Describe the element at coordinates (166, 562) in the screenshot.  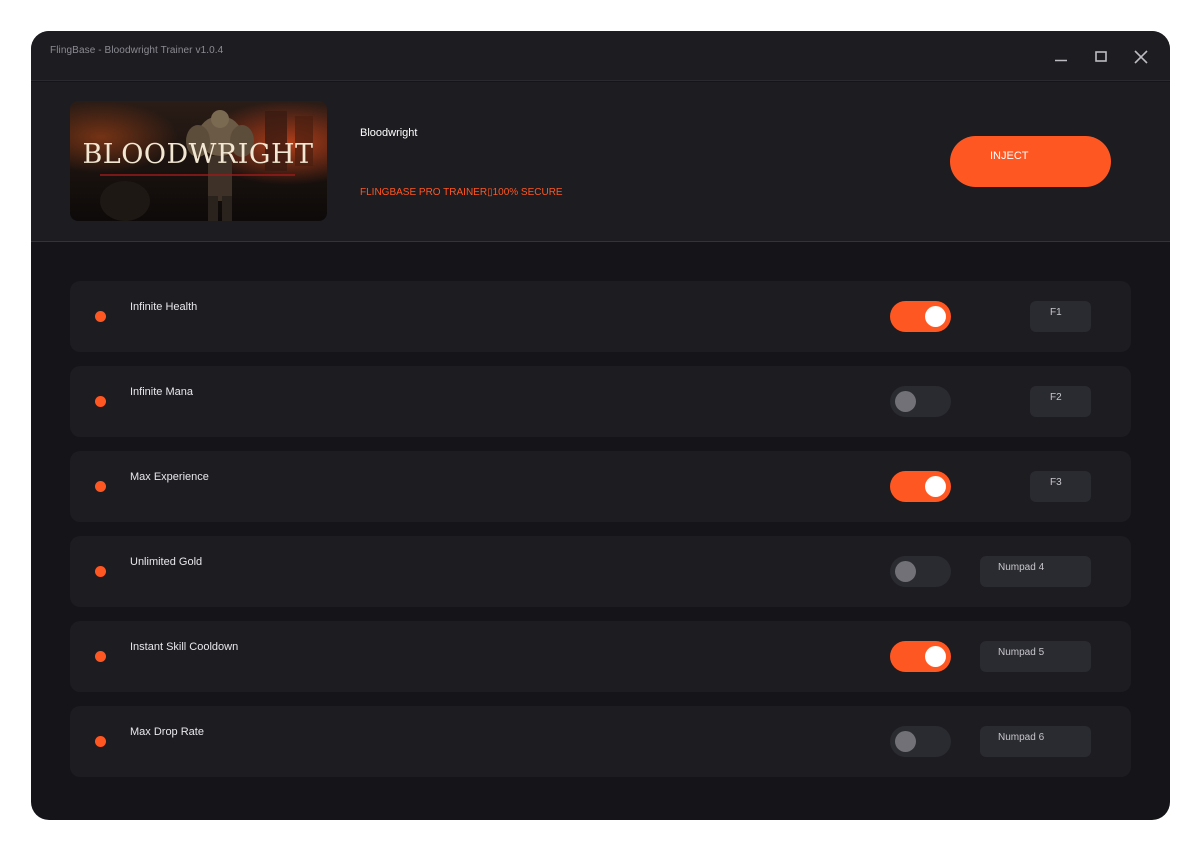
I see `cheat-label: Unlimited Gold` at that location.